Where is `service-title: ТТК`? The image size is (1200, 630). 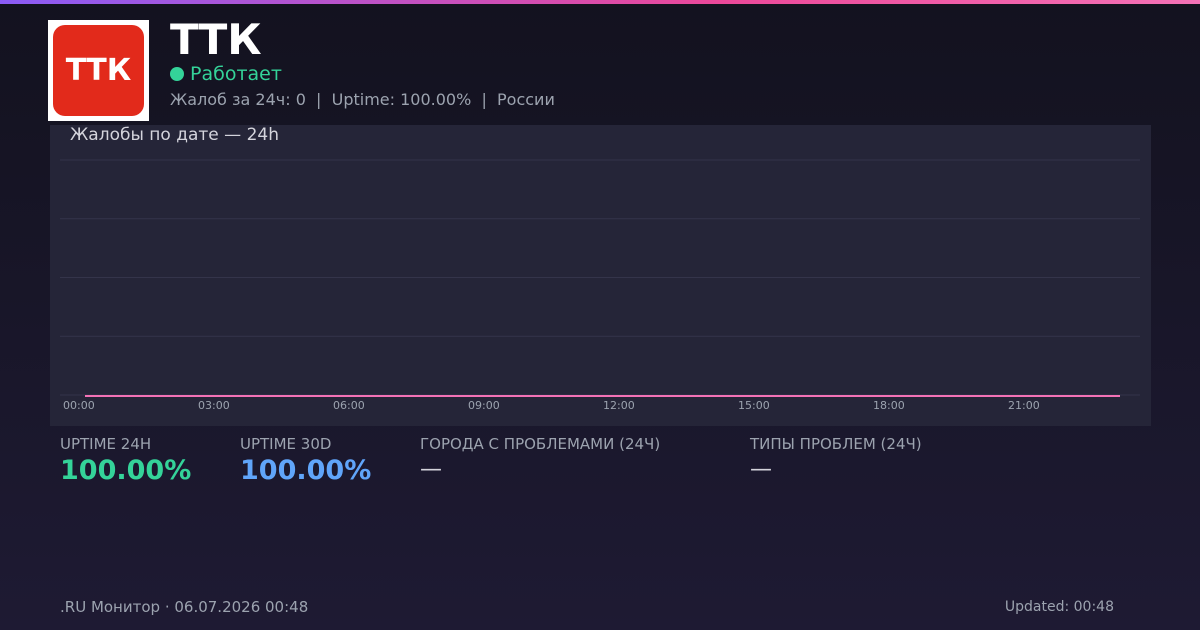
service-title: ТТК is located at coordinates (216, 39).